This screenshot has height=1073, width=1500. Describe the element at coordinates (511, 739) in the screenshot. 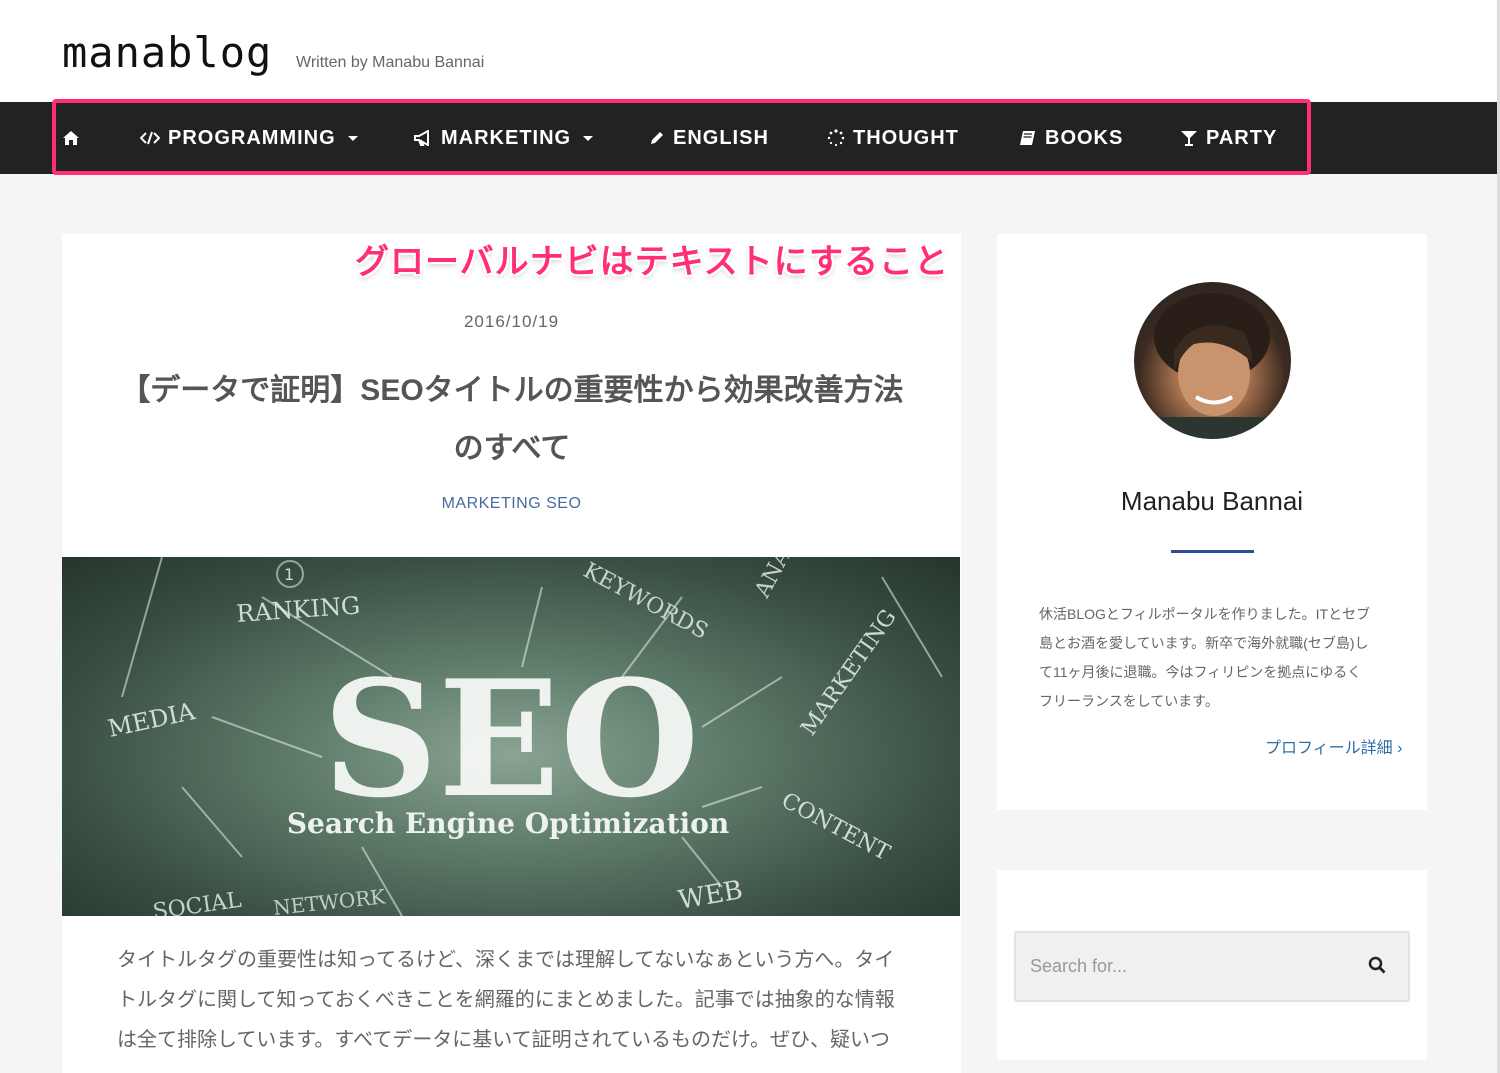

I see `hero-main-text: SEO` at that location.